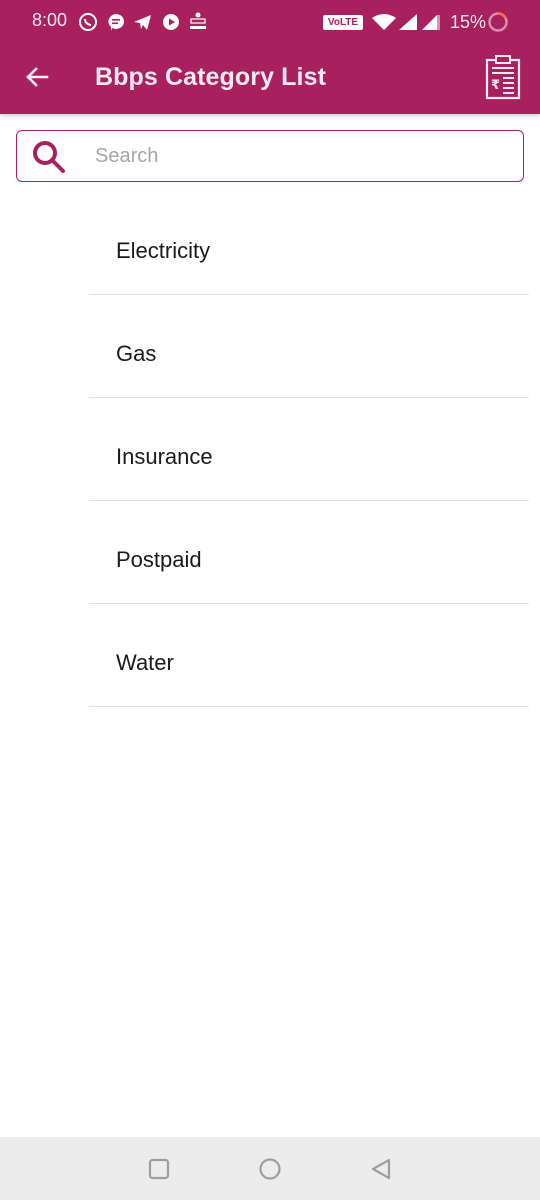 The image size is (540, 1200). What do you see at coordinates (468, 22) in the screenshot?
I see `battery-percent: 15%` at bounding box center [468, 22].